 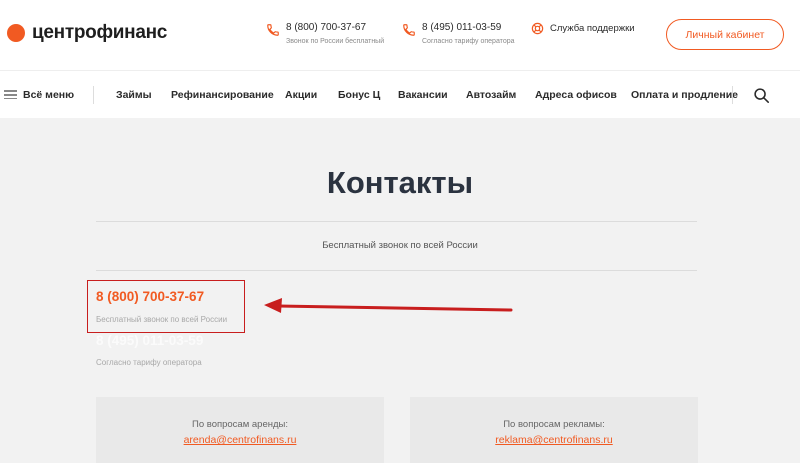 What do you see at coordinates (49, 94) in the screenshot?
I see `all-menu-label: Всё меню` at bounding box center [49, 94].